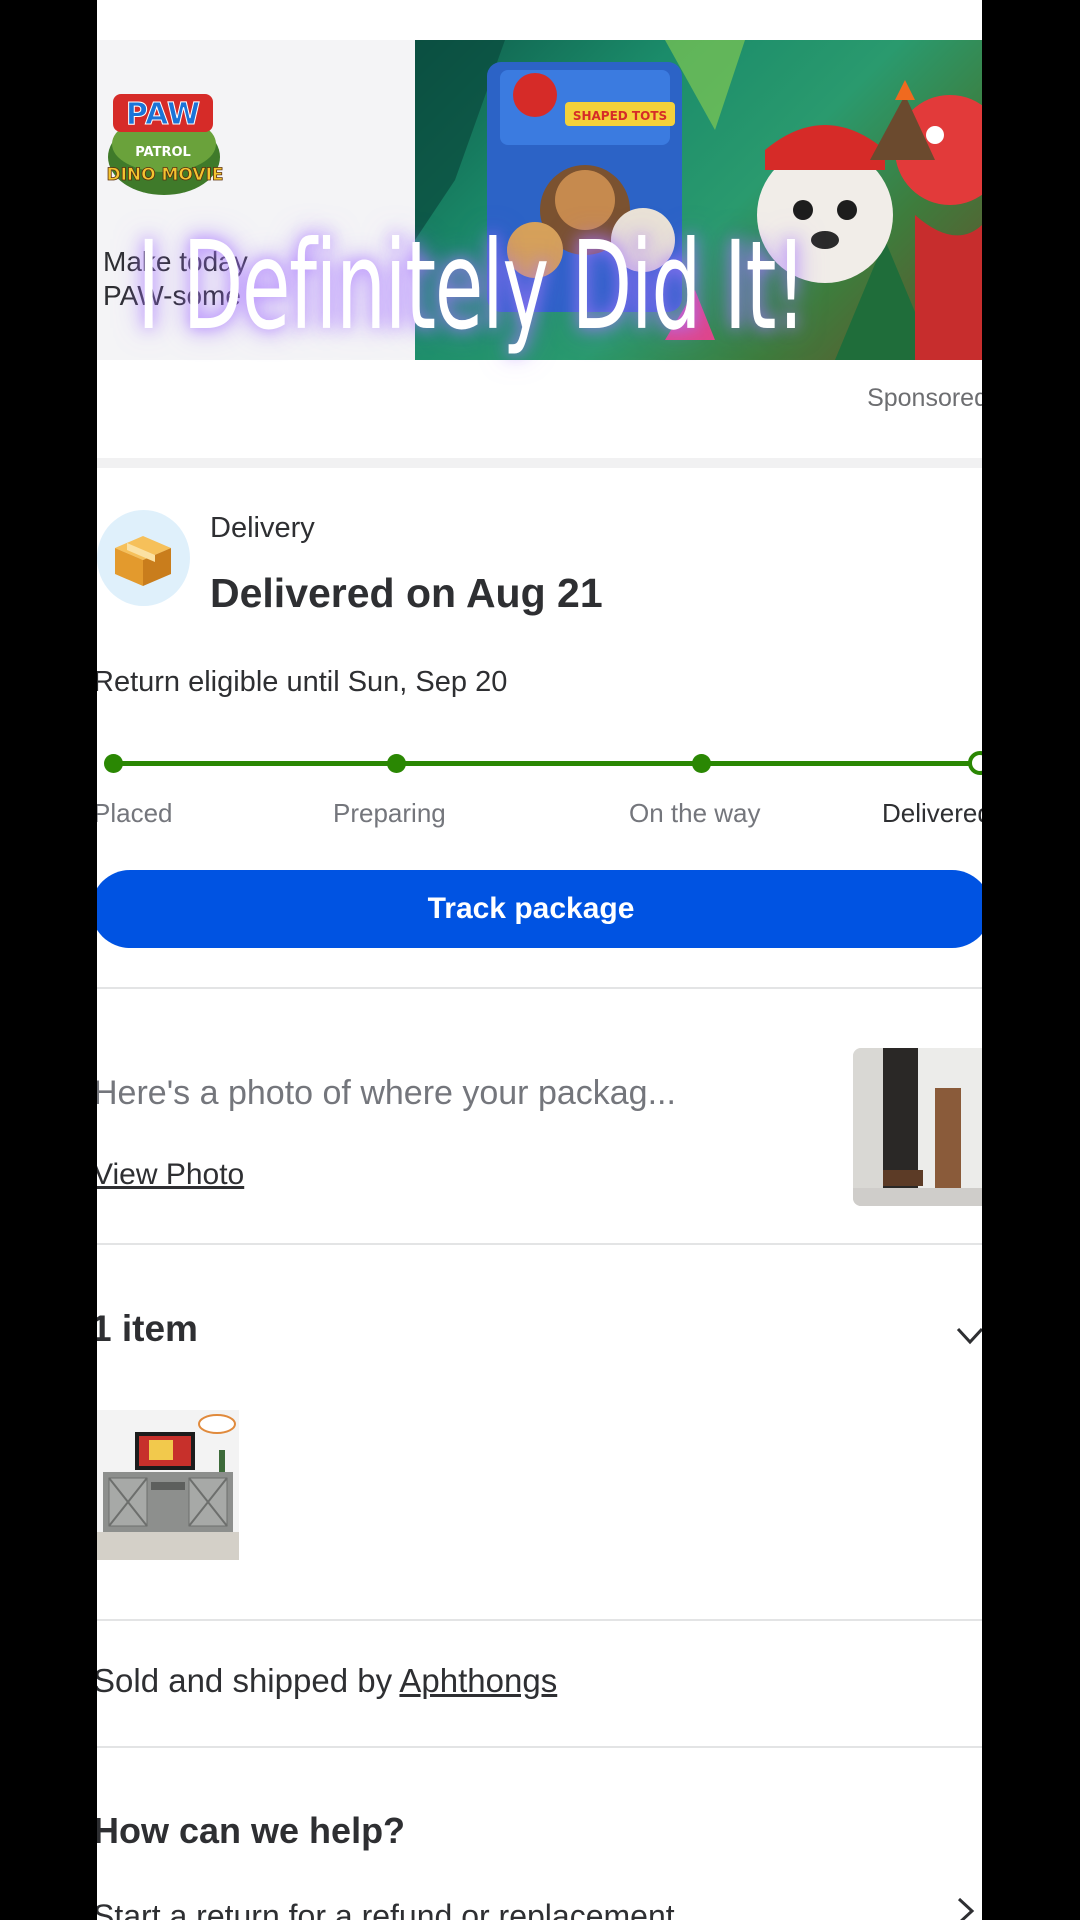 This screenshot has height=1920, width=1080. Describe the element at coordinates (113, 763) in the screenshot. I see `progress-dot-placed` at that location.